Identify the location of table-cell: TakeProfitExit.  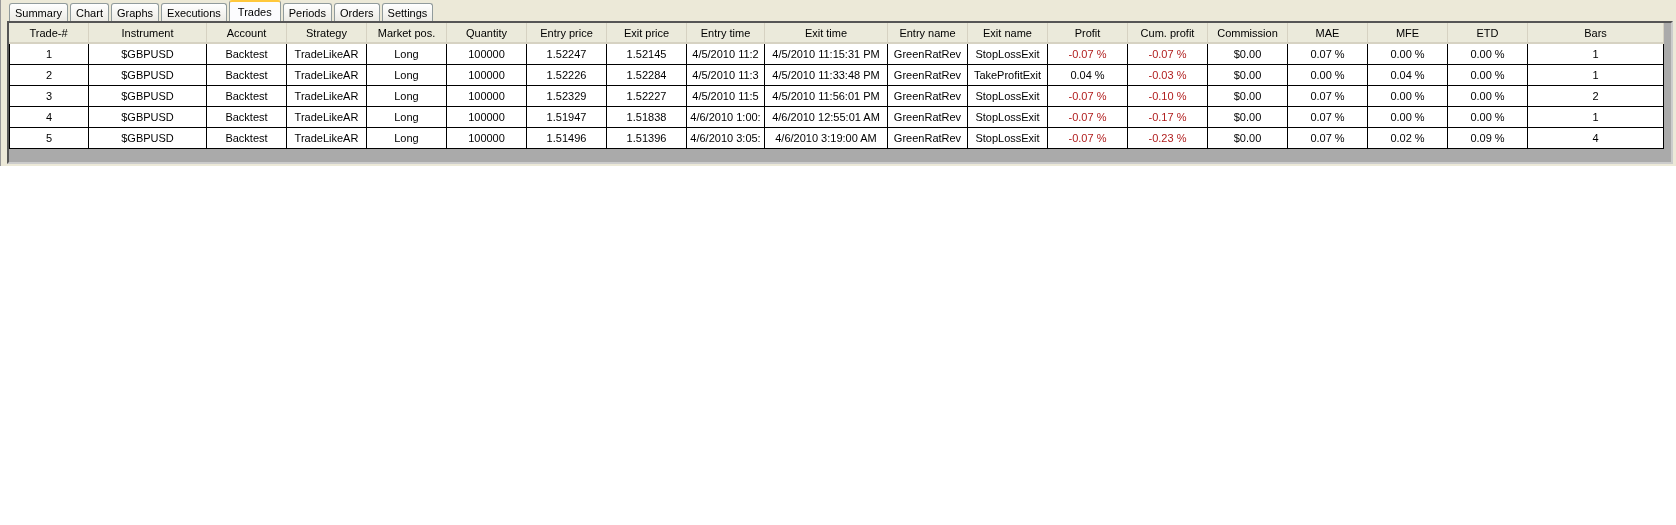
(1008, 75).